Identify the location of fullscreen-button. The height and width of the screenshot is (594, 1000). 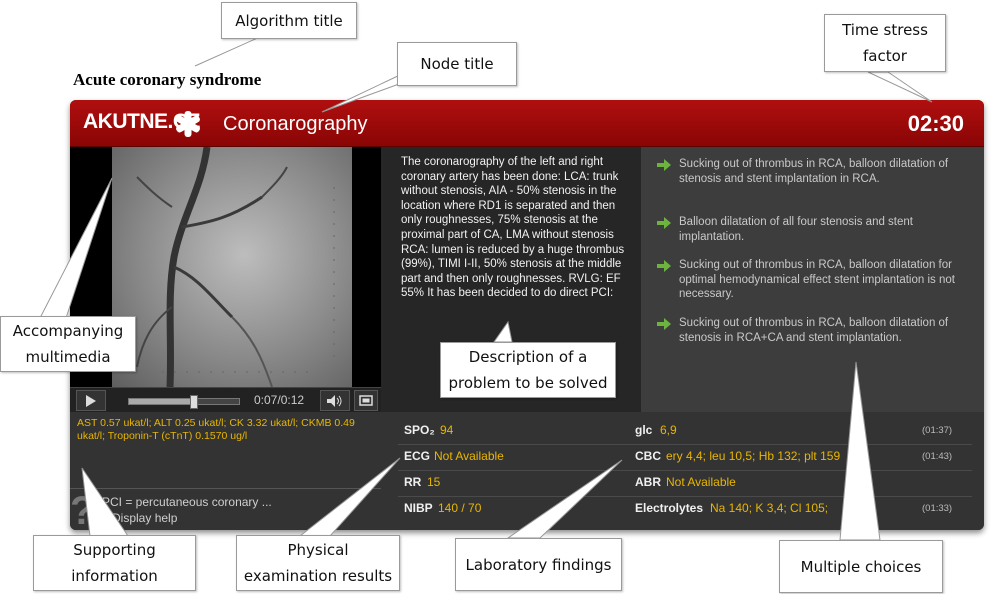
(366, 400).